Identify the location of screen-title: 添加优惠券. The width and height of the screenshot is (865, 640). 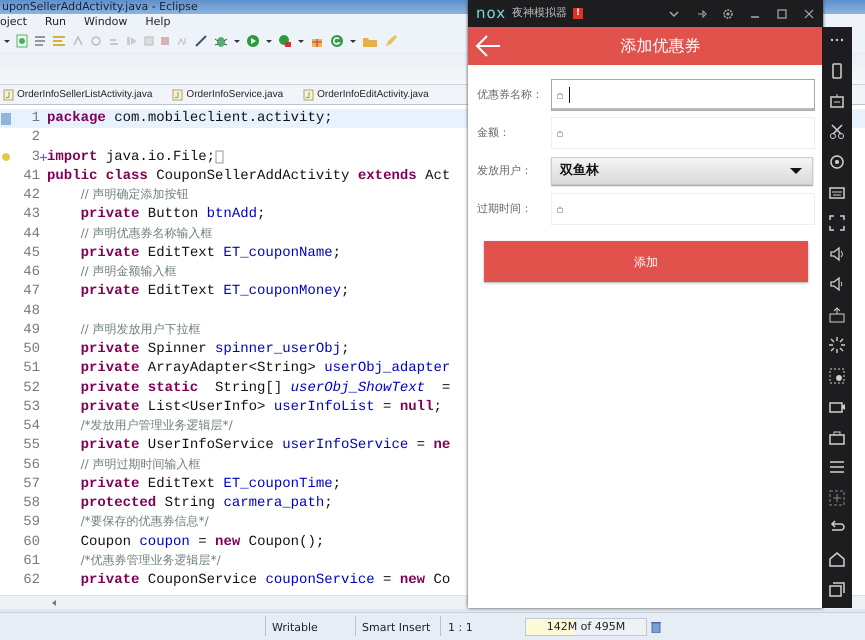
(661, 46).